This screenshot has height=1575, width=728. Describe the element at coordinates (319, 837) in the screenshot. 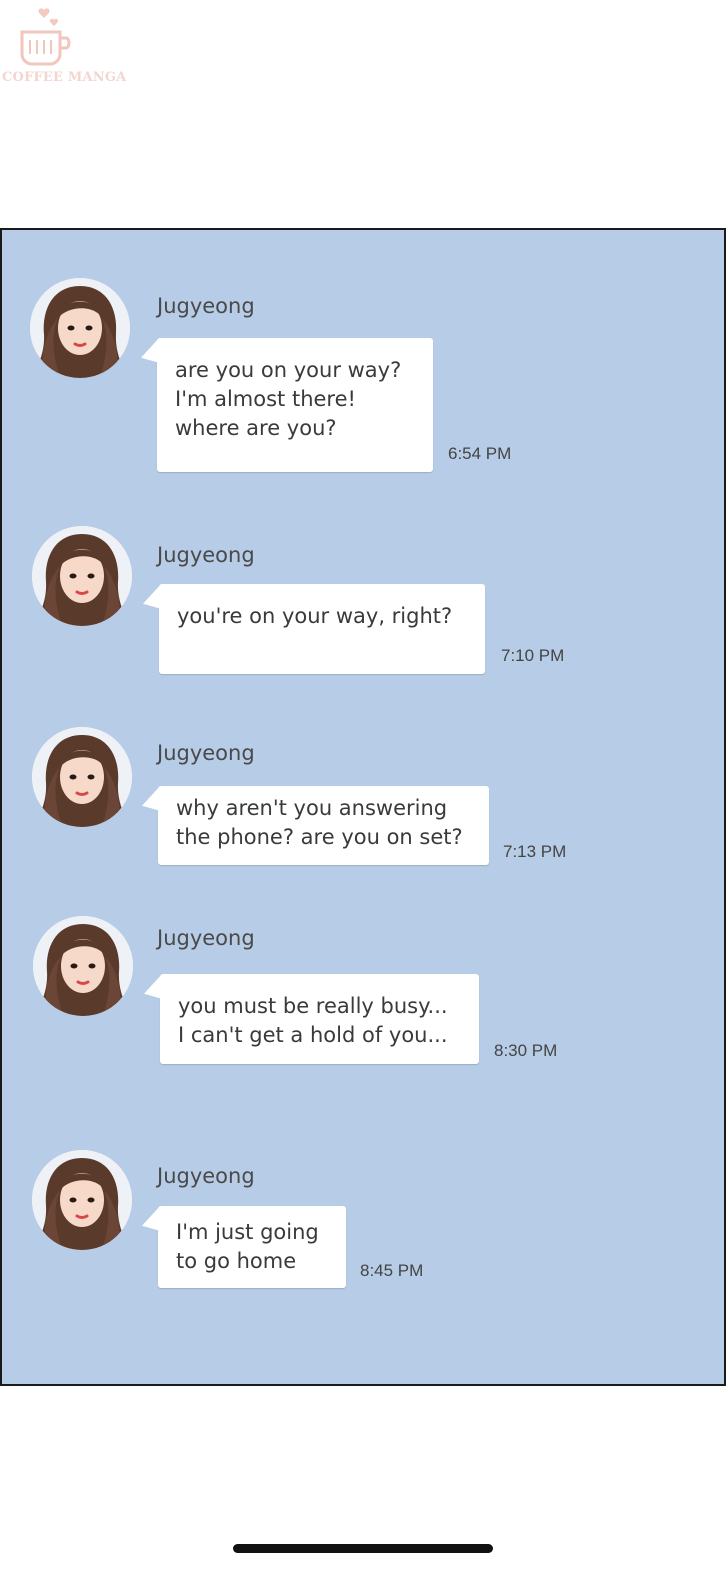

I see `message-text: the phone? are you on set?` at that location.